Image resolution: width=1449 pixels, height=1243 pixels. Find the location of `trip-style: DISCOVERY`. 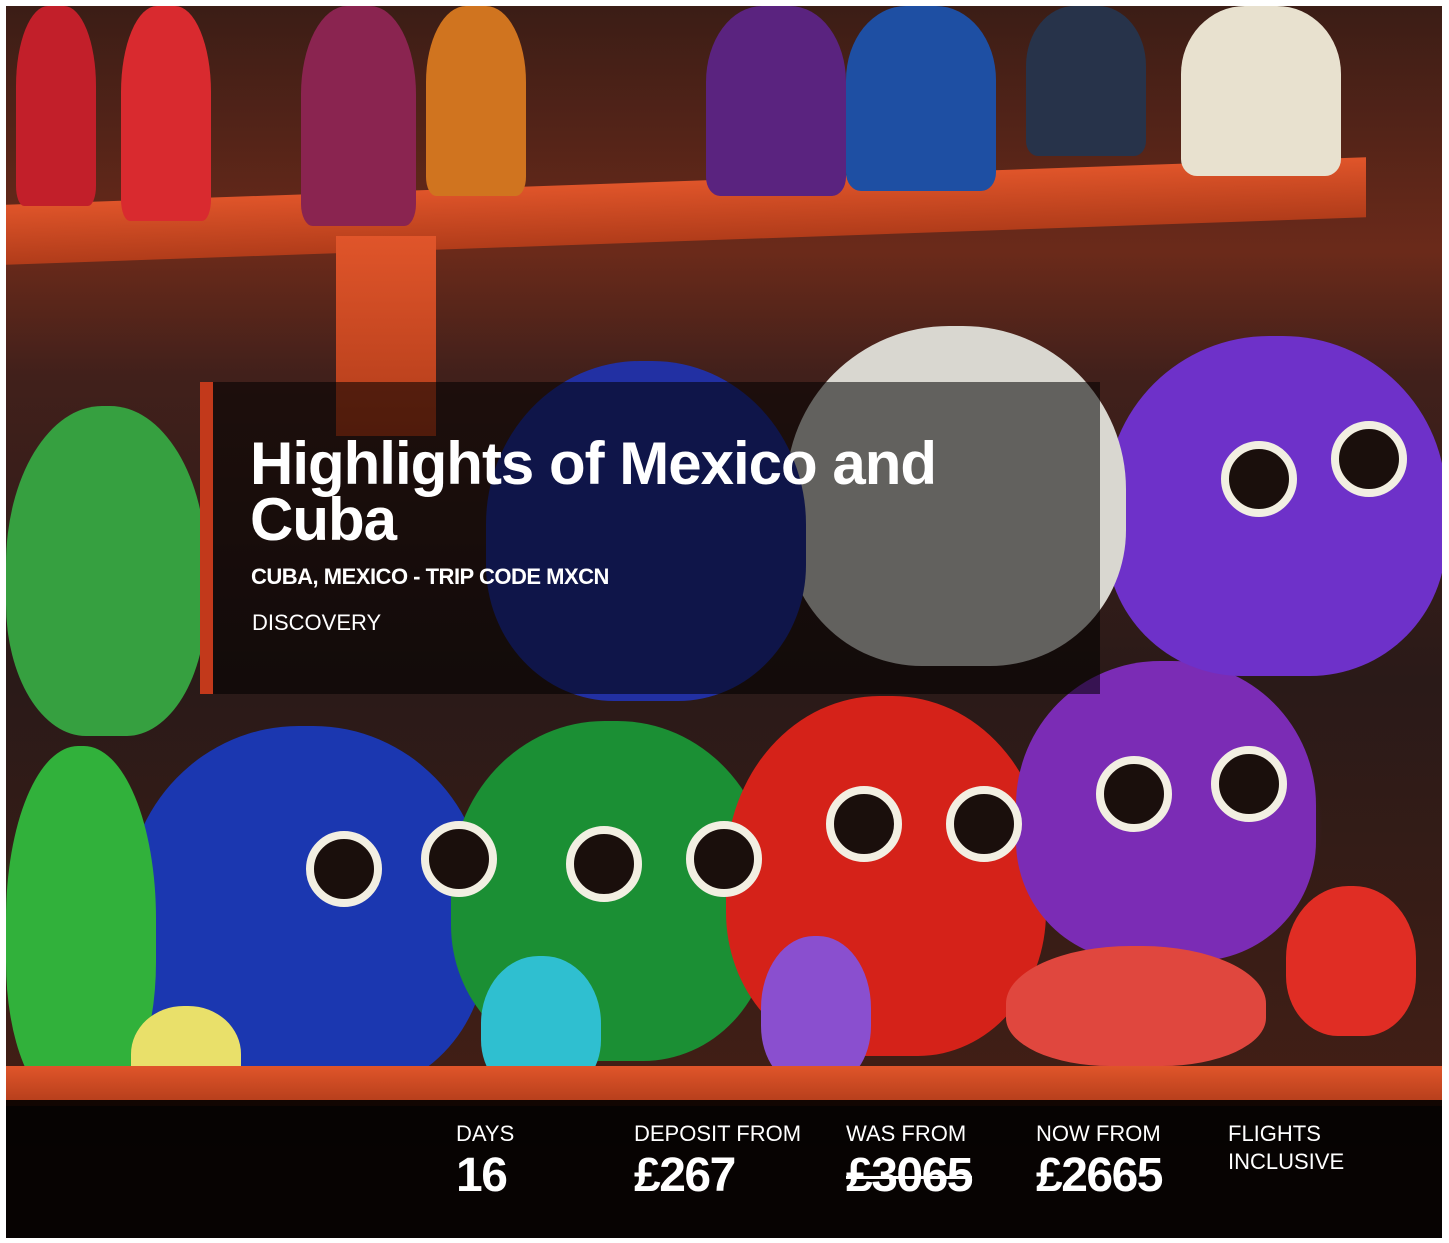

trip-style: DISCOVERY is located at coordinates (317, 622).